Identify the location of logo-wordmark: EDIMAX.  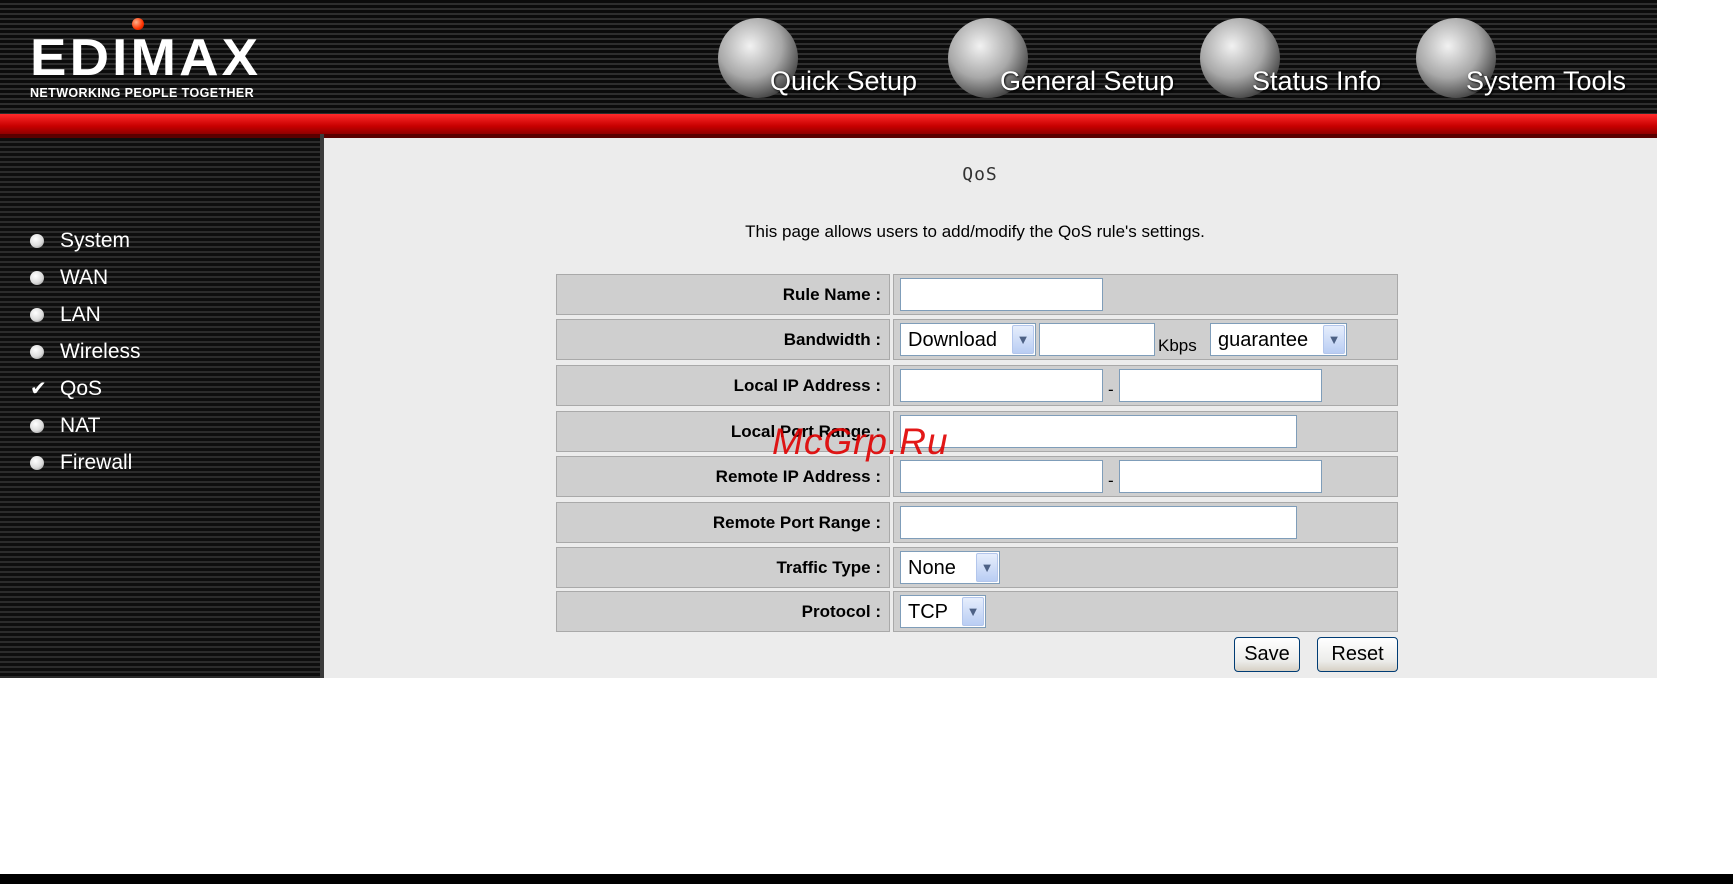
(146, 58).